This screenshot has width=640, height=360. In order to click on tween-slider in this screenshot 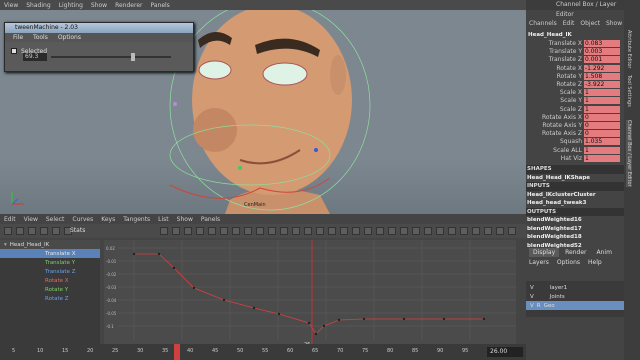, I will do `click(111, 57)`.